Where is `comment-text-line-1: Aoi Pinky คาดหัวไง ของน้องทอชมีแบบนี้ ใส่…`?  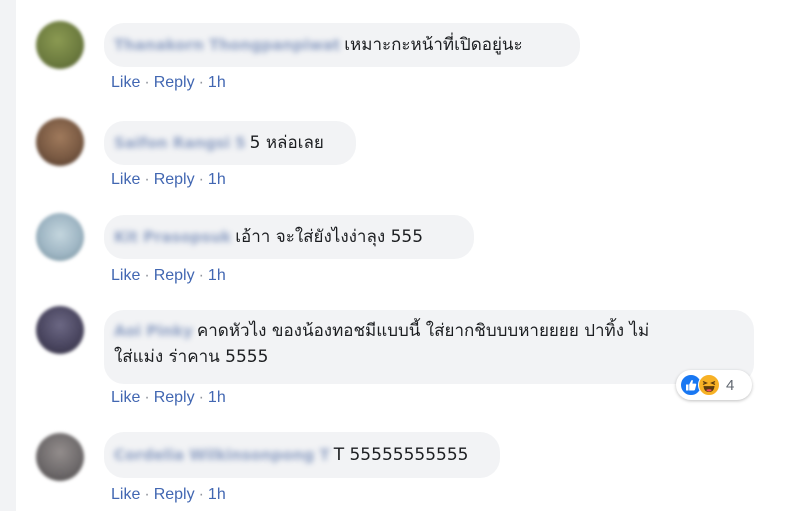 comment-text-line-1: Aoi Pinky คาดหัวไง ของน้องทอชมีแบบนี้ ใส่… is located at coordinates (427, 331).